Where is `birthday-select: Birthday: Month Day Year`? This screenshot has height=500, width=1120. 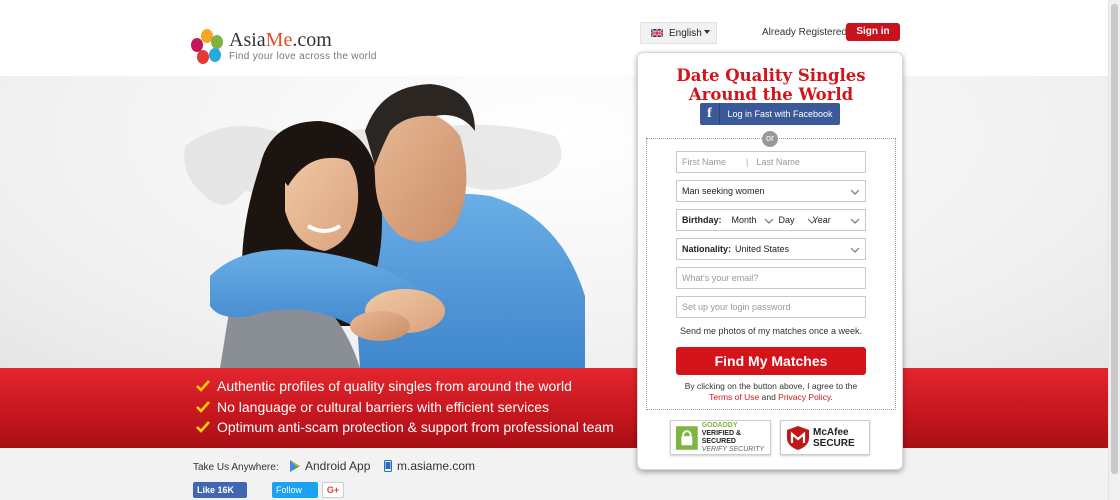 birthday-select: Birthday: Month Day Year is located at coordinates (771, 220).